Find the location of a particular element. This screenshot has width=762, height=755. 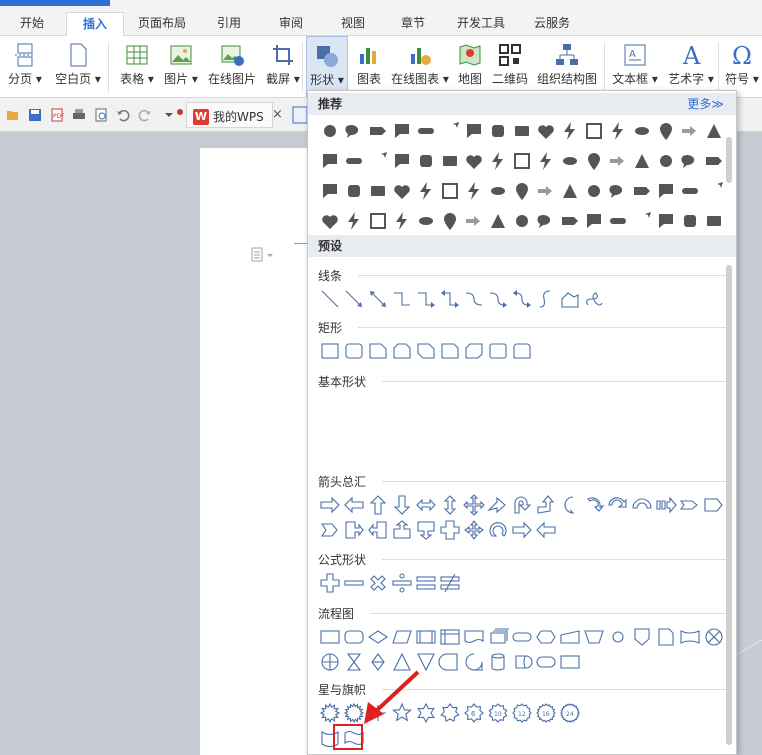

undo-icon is located at coordinates (123, 115).